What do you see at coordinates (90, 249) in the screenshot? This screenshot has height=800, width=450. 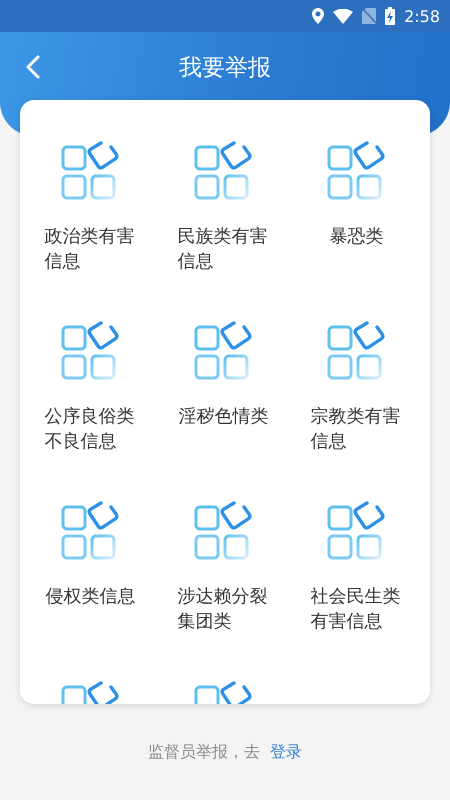 I see `category-label: 政治类有害信息` at bounding box center [90, 249].